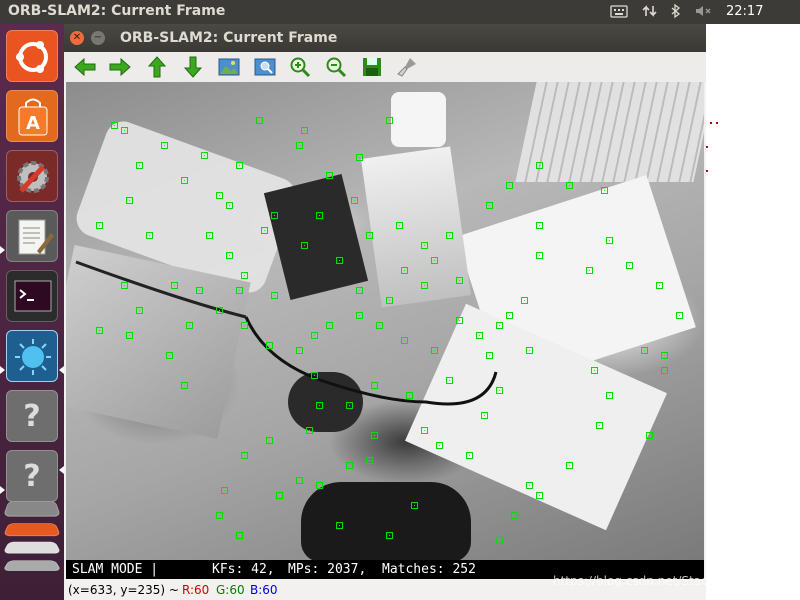 The width and height of the screenshot is (800, 600). What do you see at coordinates (300, 67) in the screenshot?
I see `zoom-in-icon` at bounding box center [300, 67].